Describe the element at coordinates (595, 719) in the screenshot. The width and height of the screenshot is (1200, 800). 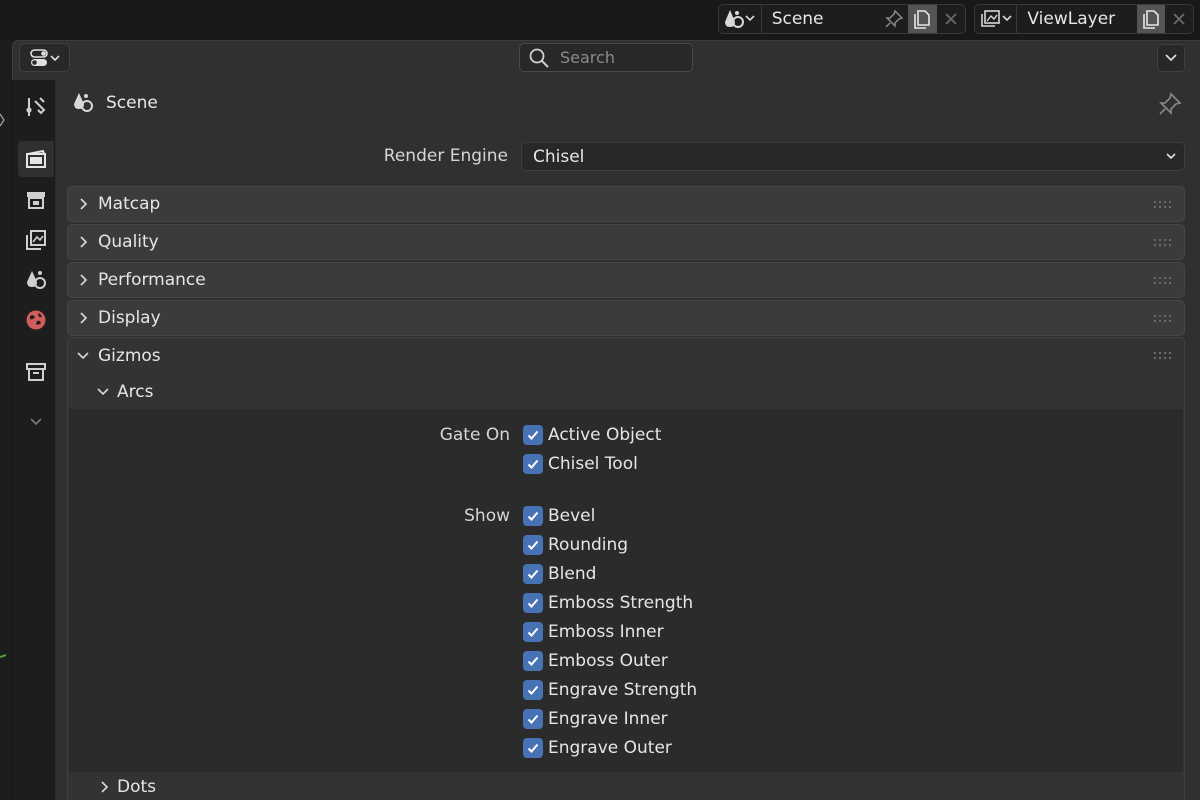
I see `checkbox-engrave-inner: Engrave Inner` at that location.